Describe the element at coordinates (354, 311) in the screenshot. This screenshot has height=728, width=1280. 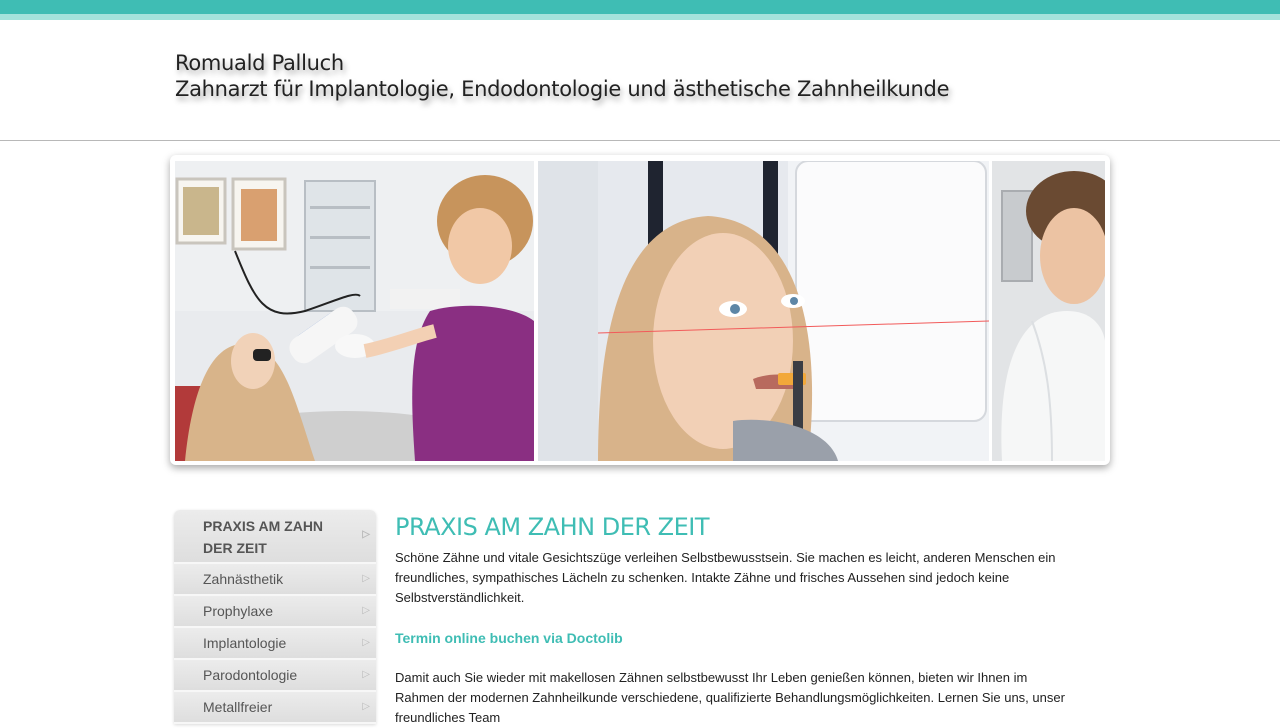
I see `hero-image-dental-scan` at that location.